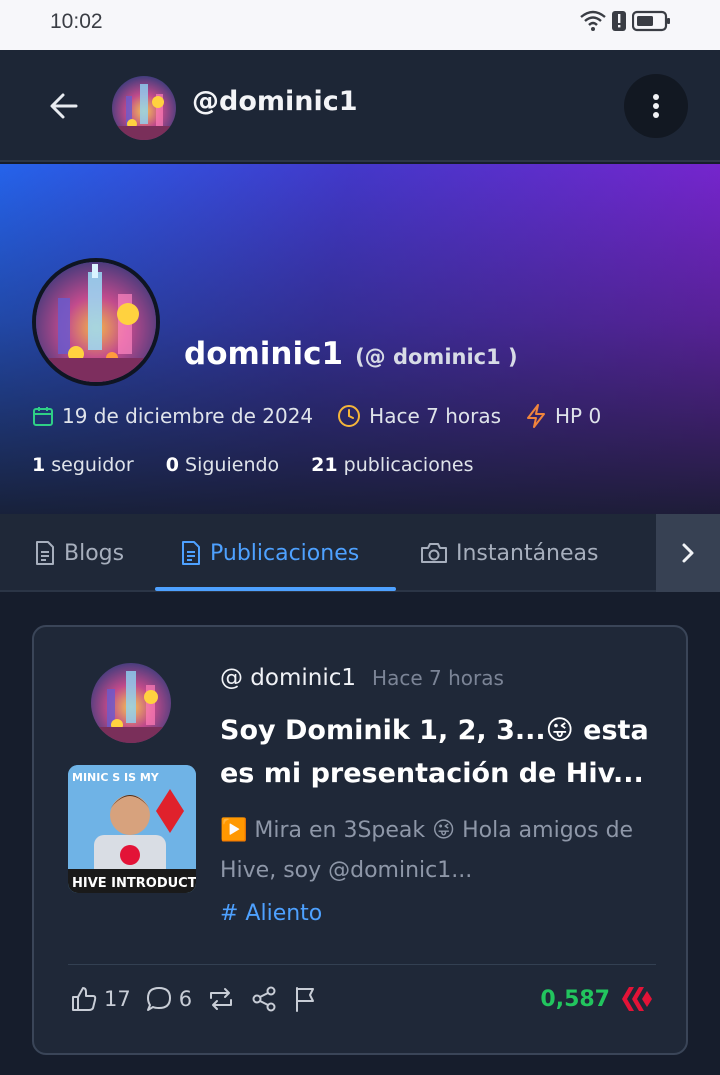 This screenshot has height=1075, width=720. I want to click on tab-instantaneas-label: Instantáneas, so click(527, 553).